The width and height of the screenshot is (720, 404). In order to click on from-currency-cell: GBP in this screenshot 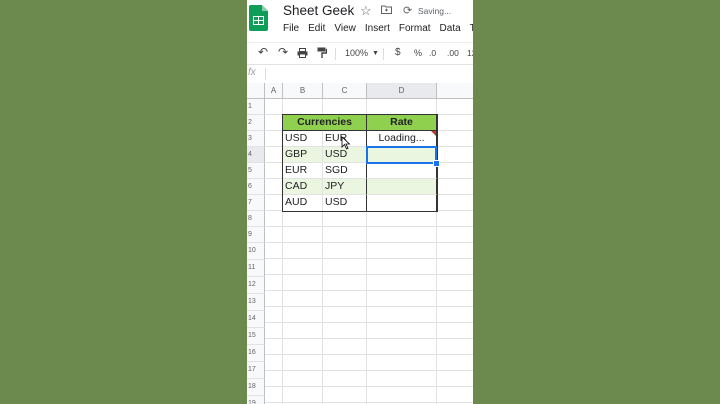, I will do `click(303, 155)`.